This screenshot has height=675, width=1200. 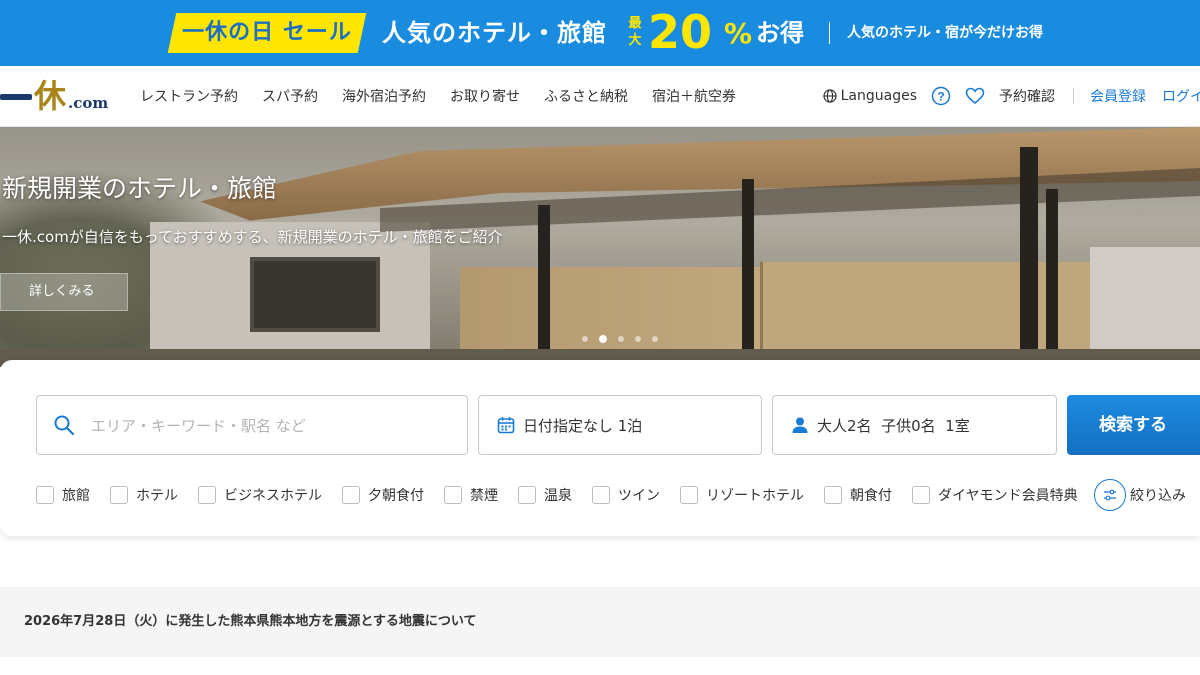 I want to click on filter-sliders-icon, so click(x=1110, y=495).